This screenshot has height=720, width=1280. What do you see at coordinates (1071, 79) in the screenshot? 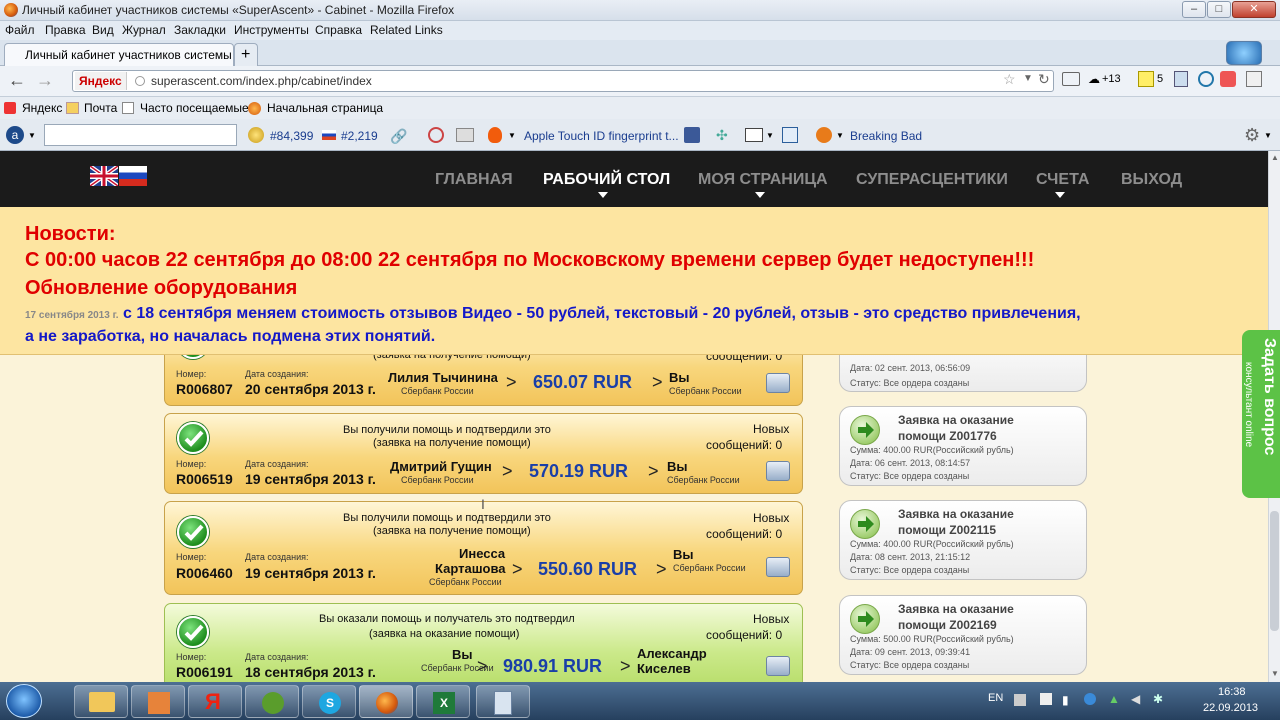
I see `mail-icon` at bounding box center [1071, 79].